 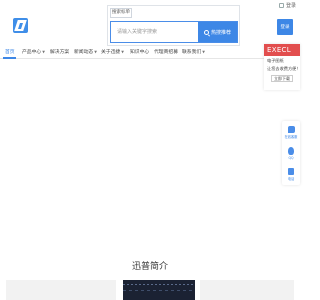 I want to click on nav-item-contact: 联系我们 ▼, so click(x=193, y=52).